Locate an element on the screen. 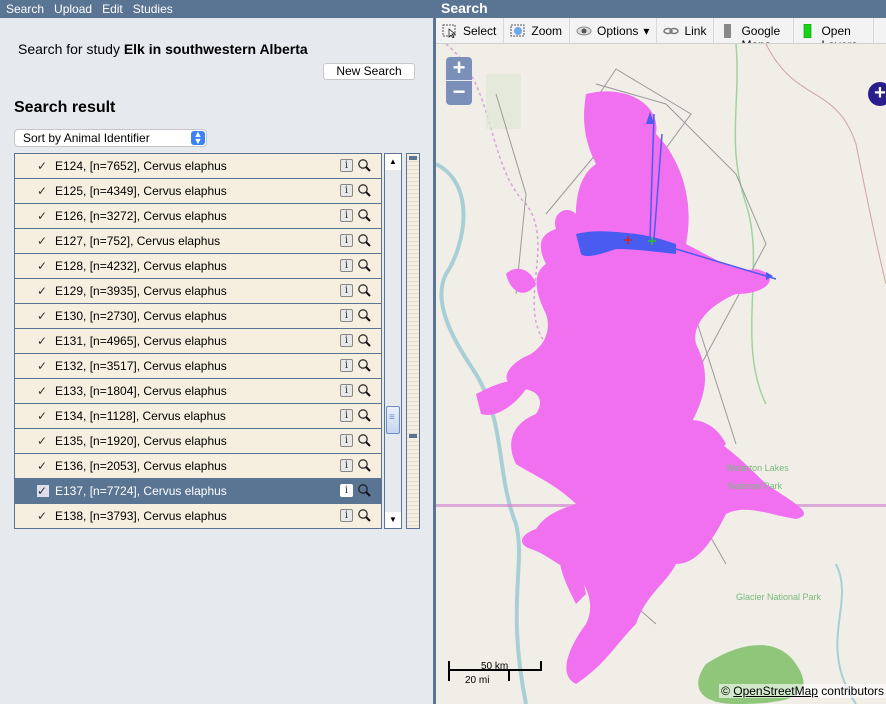 This screenshot has width=886, height=704. select-arrows-icon: ▲ ▼ is located at coordinates (198, 138).